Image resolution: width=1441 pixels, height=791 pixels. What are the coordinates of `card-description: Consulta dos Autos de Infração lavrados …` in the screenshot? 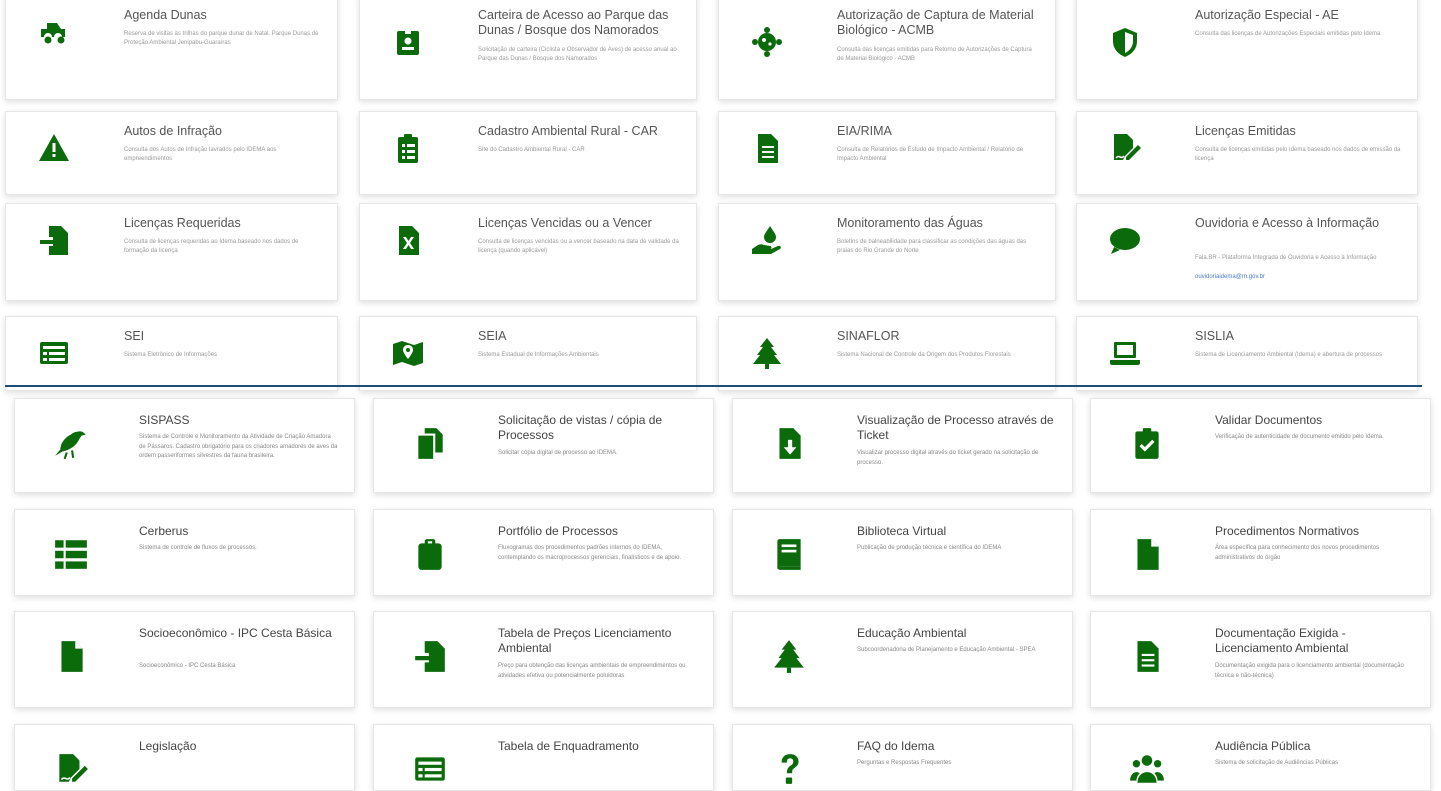 It's located at (200, 154).